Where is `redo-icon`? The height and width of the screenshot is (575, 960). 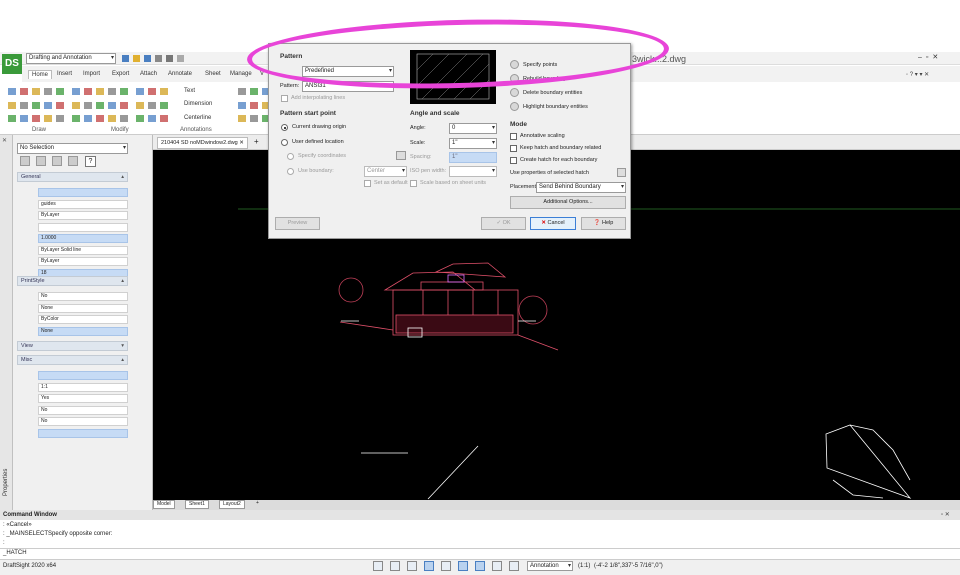 redo-icon is located at coordinates (180, 58).